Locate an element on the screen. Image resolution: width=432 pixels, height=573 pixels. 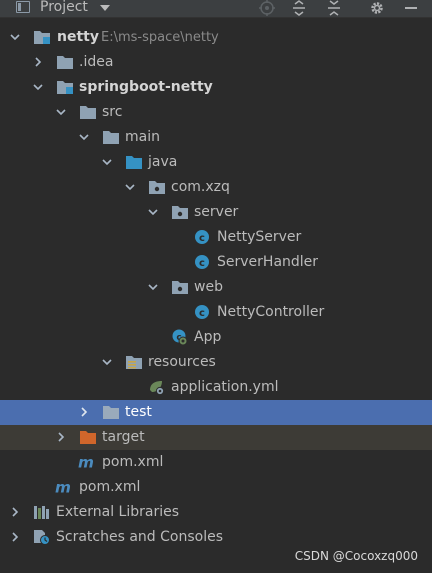
tree-item-label: .idea is located at coordinates (96, 62).